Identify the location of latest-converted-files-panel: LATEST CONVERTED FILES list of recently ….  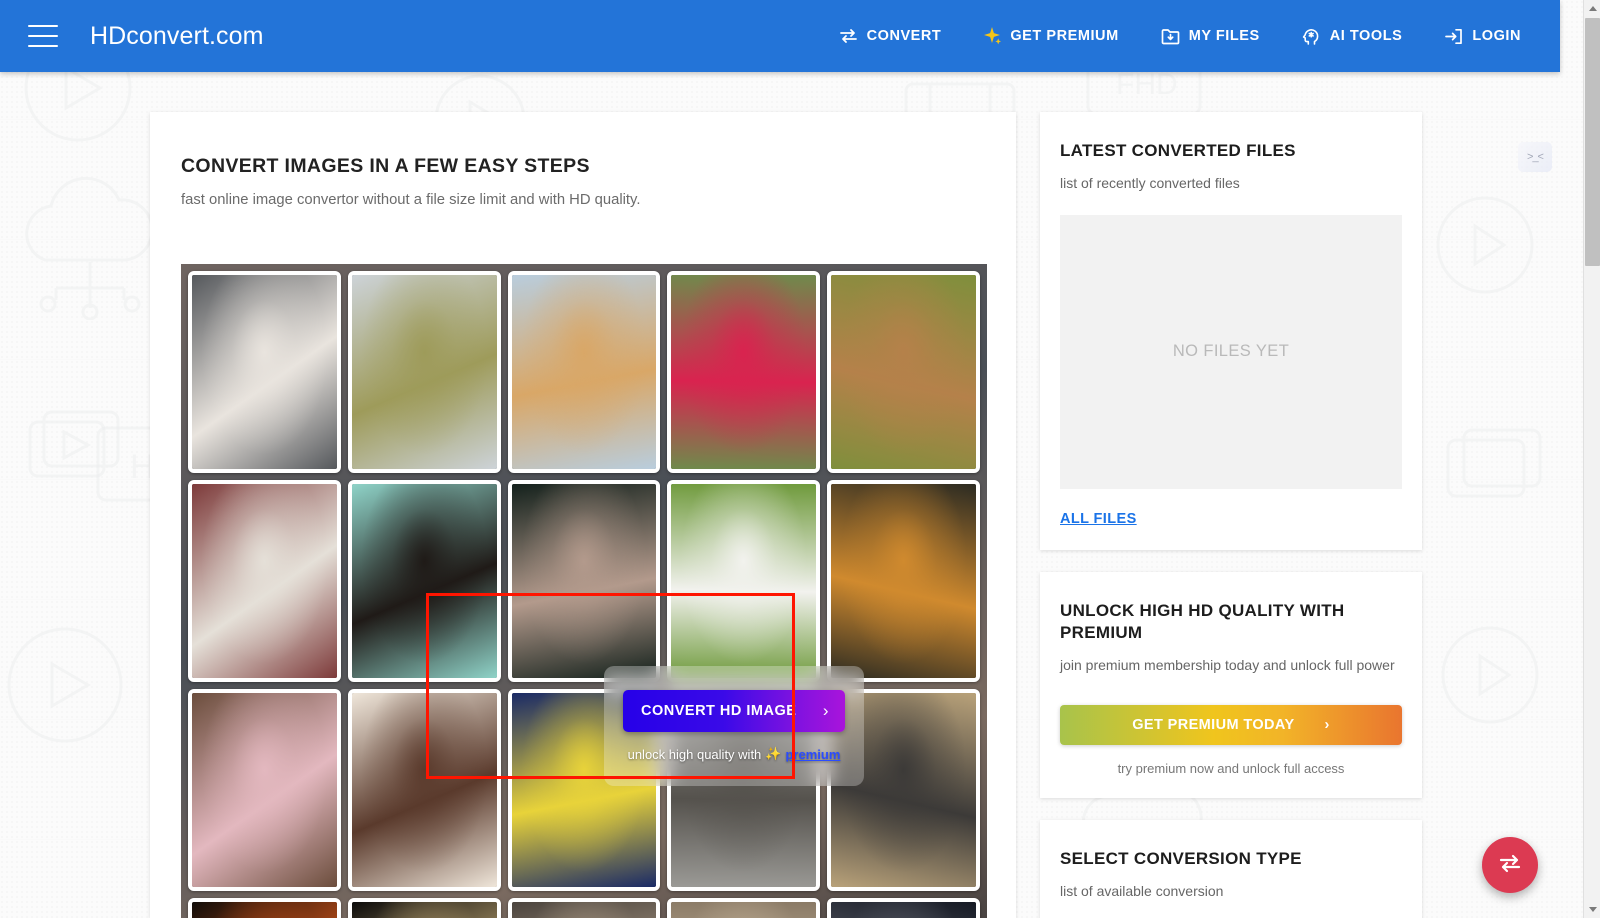
(1231, 331).